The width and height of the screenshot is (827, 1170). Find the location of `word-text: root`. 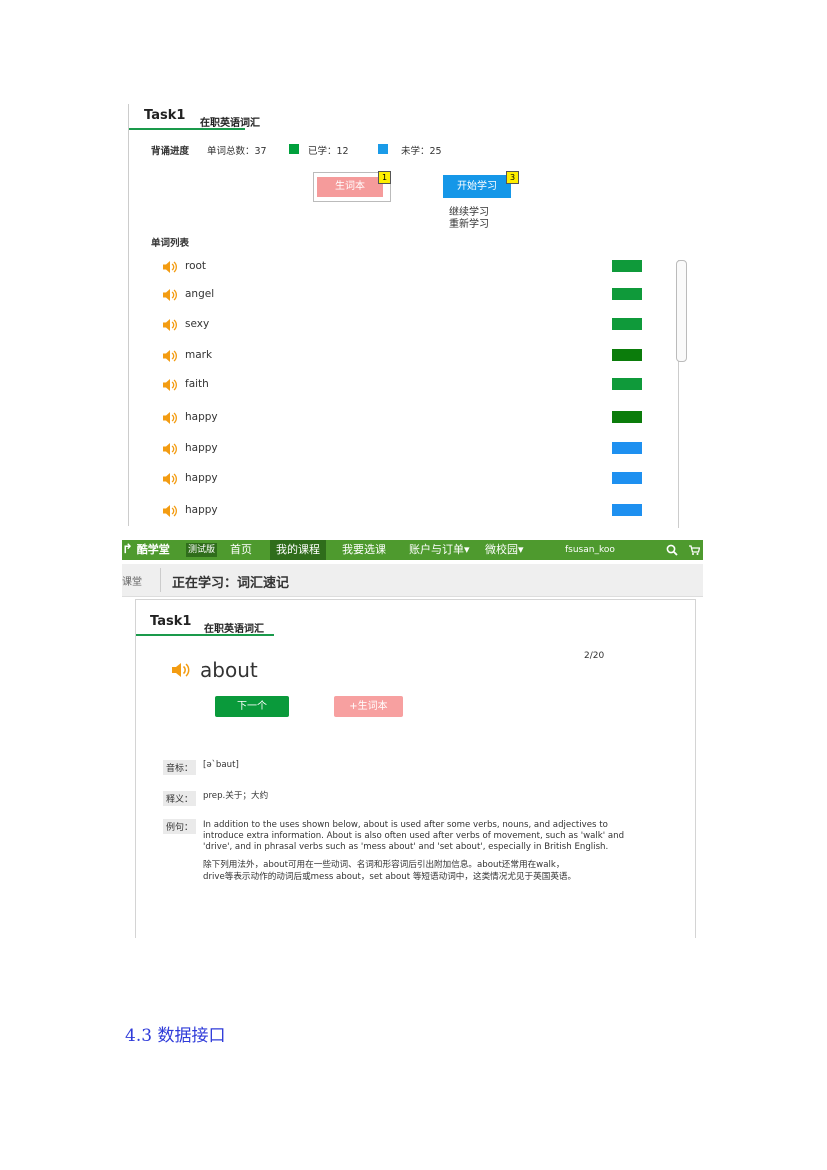

word-text: root is located at coordinates (196, 266).